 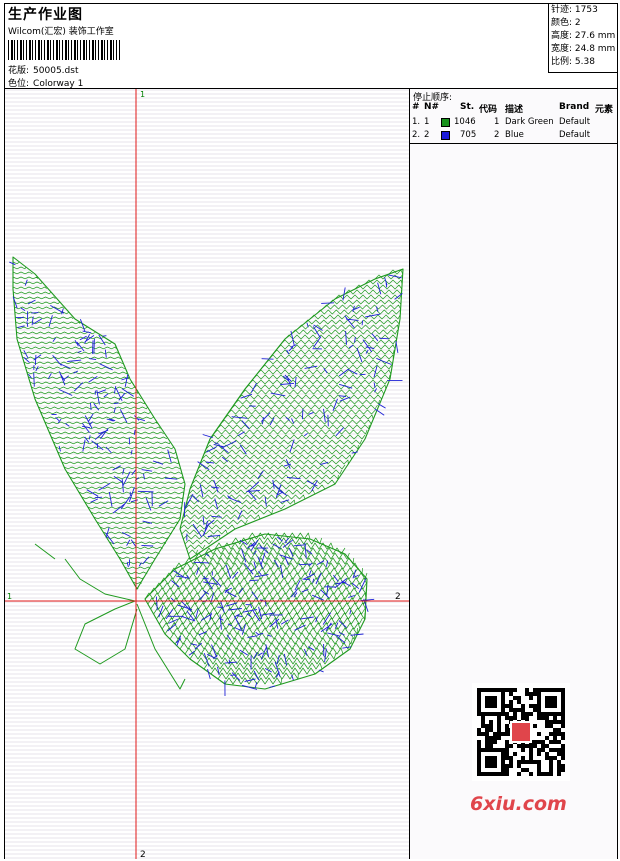 What do you see at coordinates (583, 49) in the screenshot?
I see `design-width: 宽度: 24.8 mm` at bounding box center [583, 49].